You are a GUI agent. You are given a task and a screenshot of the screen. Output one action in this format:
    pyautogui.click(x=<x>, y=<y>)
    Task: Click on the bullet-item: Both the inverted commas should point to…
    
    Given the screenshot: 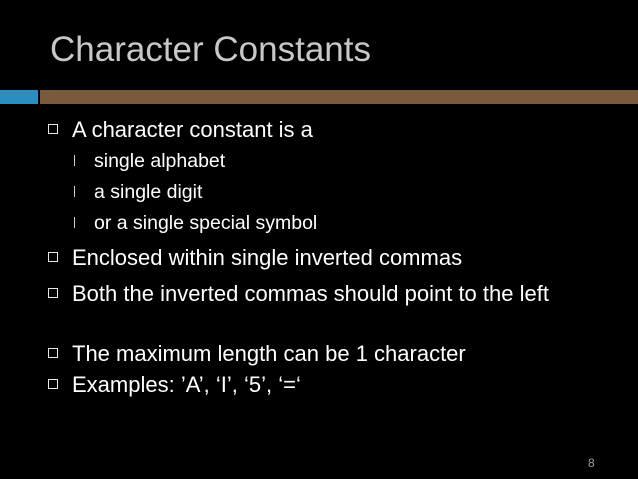 What is the action you would take?
    pyautogui.click(x=328, y=294)
    